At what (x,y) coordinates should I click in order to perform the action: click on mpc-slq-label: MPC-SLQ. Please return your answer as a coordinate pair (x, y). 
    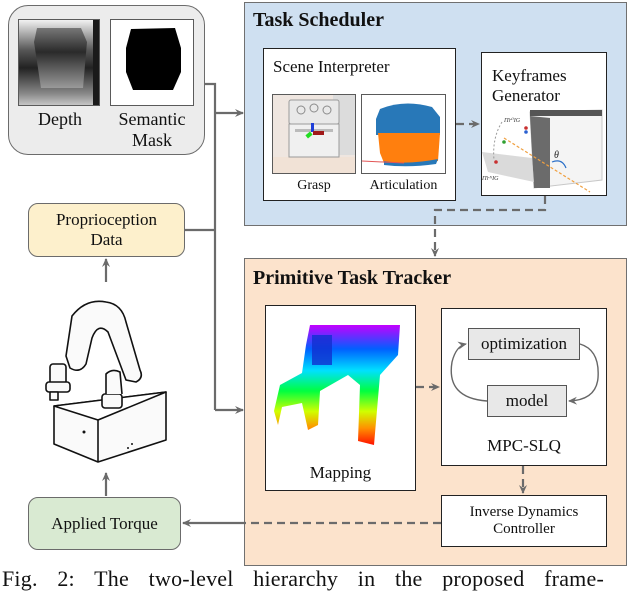
    Looking at the image, I should click on (524, 445).